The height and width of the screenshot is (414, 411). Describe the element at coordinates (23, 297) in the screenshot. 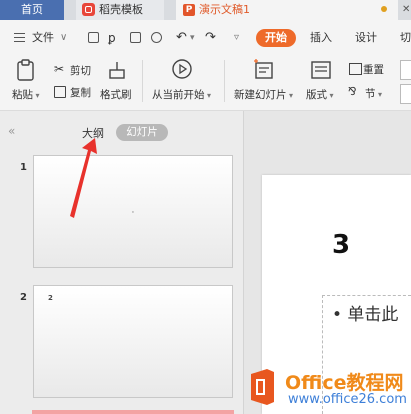

I see `slide-number: 2` at that location.